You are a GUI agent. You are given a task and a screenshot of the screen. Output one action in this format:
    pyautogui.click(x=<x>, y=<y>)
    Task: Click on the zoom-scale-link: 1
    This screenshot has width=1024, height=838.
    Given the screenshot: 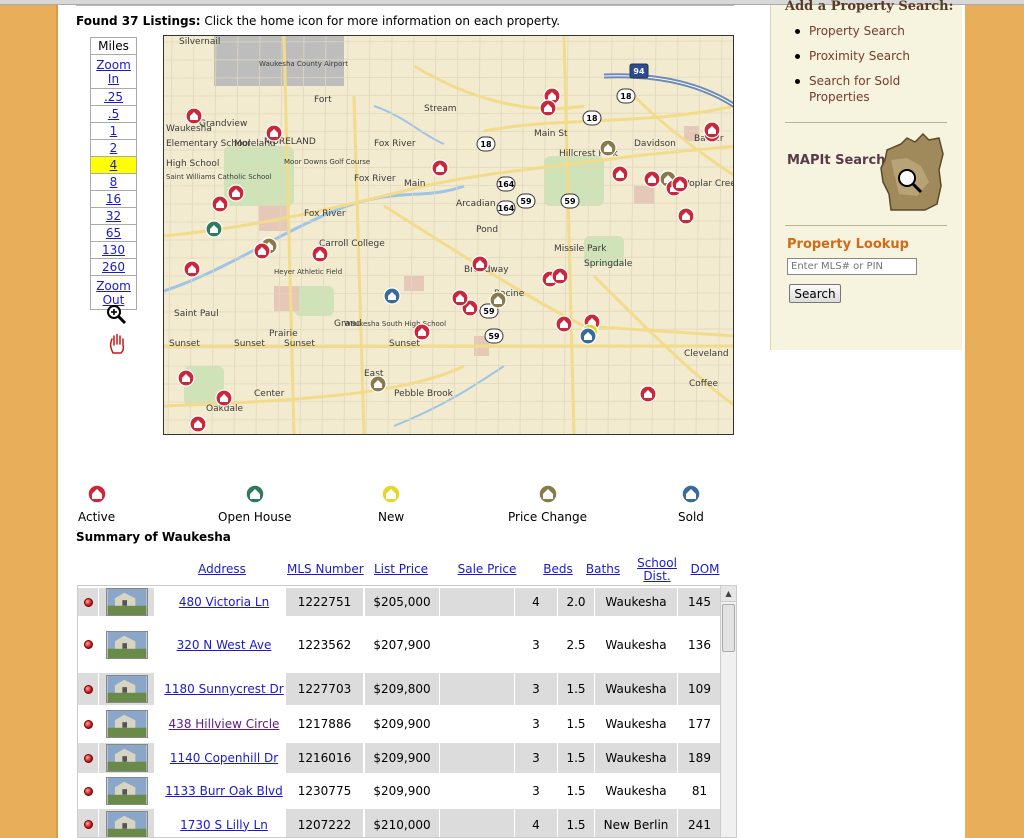 What is the action you would take?
    pyautogui.click(x=114, y=131)
    